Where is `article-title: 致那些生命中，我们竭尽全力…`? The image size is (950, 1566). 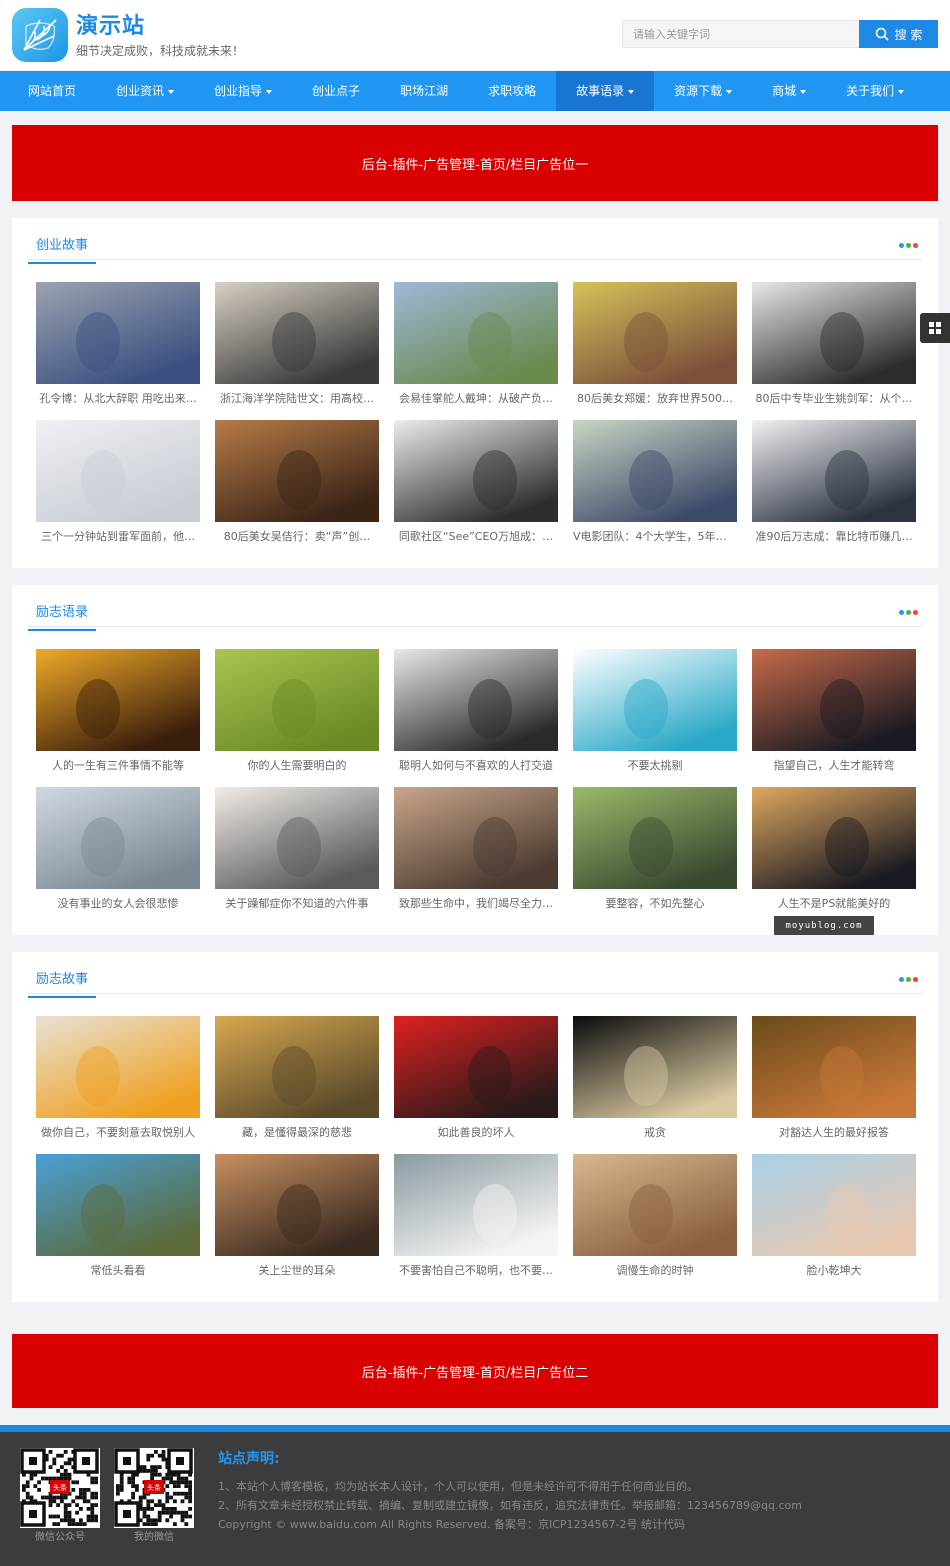 article-title: 致那些生命中，我们竭尽全力… is located at coordinates (476, 903).